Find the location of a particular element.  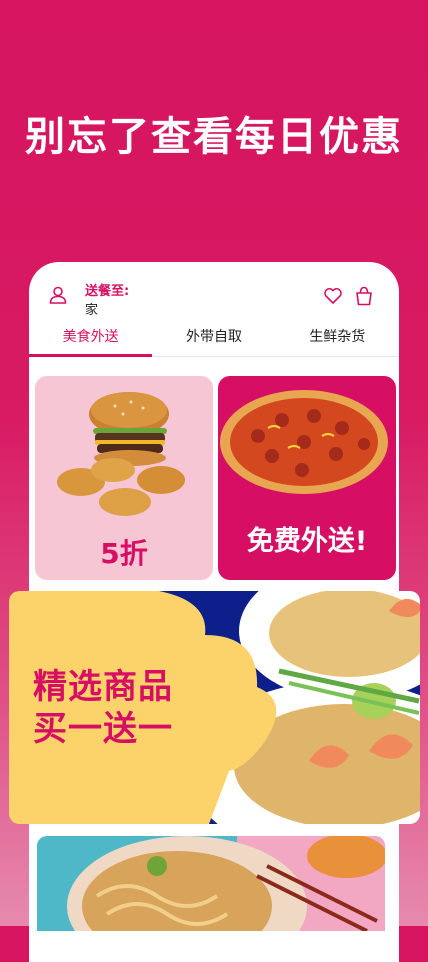

tab-pickup: 外带自取 is located at coordinates (213, 340).